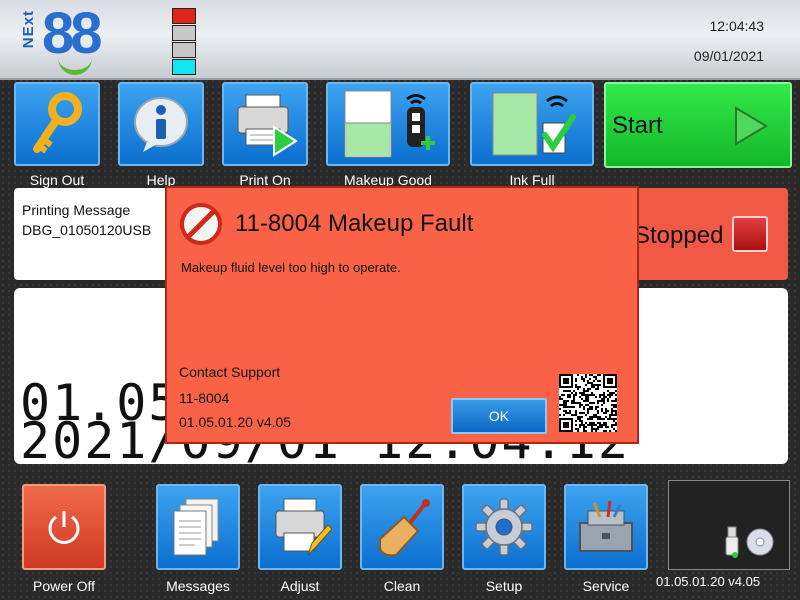 This screenshot has width=800, height=600. What do you see at coordinates (606, 526) in the screenshot?
I see `toolbox-icon` at bounding box center [606, 526].